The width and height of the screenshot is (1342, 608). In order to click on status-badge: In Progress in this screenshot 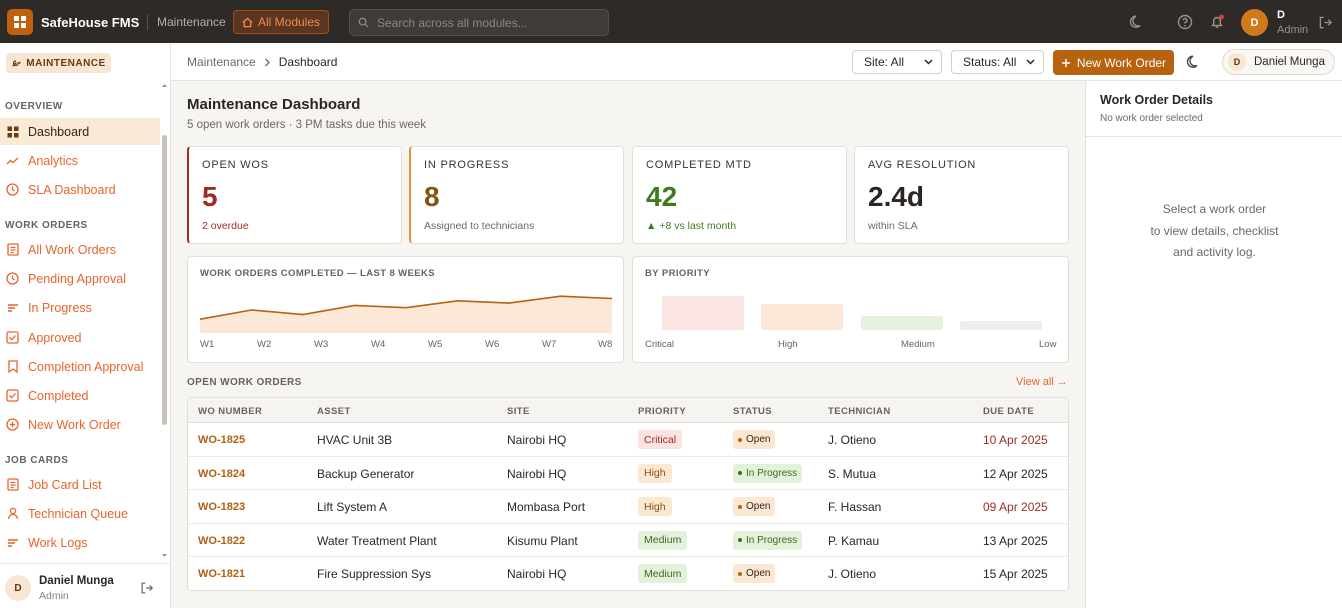, I will do `click(768, 540)`.